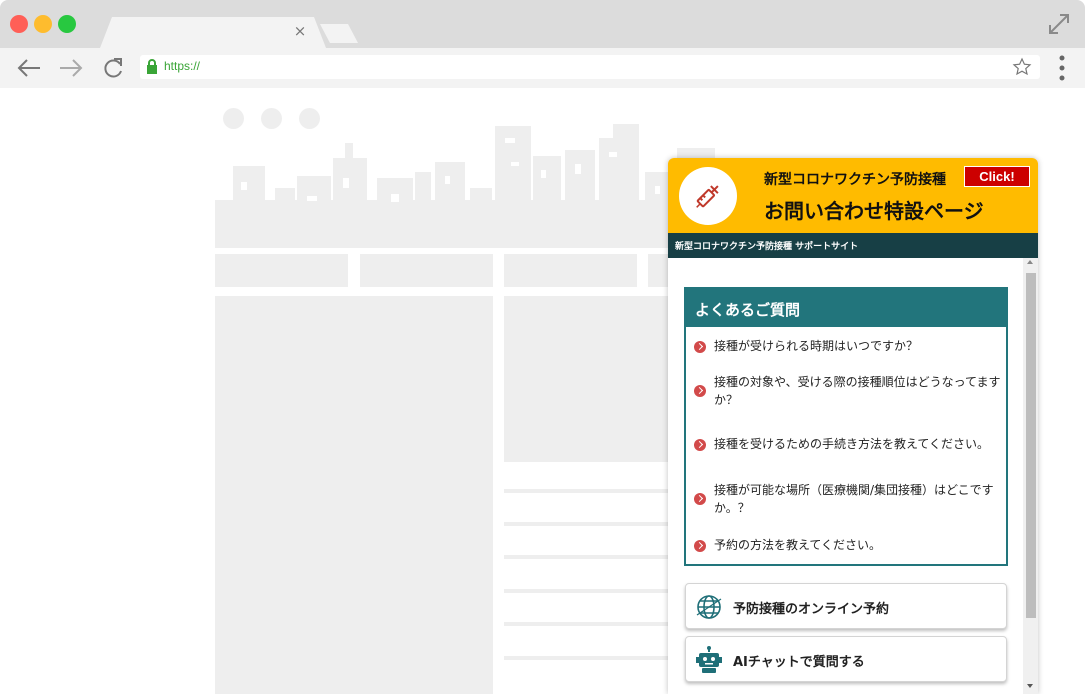 This screenshot has width=1085, height=694. Describe the element at coordinates (846, 308) in the screenshot. I see `faq-header: よくあるご質問` at that location.